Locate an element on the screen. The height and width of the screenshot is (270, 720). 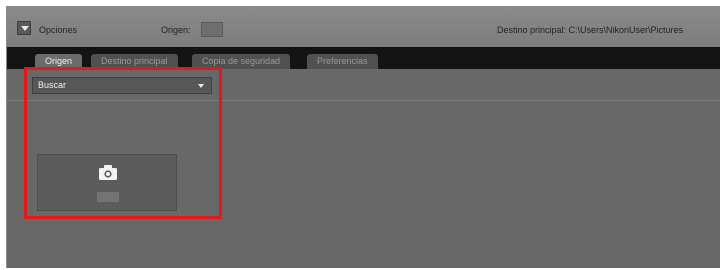
tab-preferencias: Preferencias is located at coordinates (342, 61).